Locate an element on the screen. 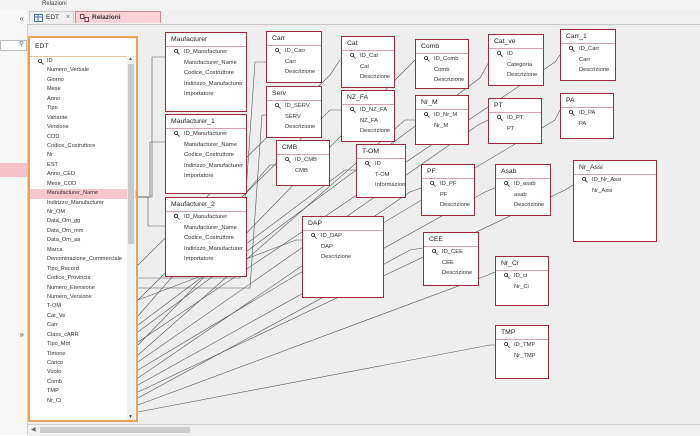 This screenshot has width=700, height=436. edt-field: Carr is located at coordinates (83, 325).